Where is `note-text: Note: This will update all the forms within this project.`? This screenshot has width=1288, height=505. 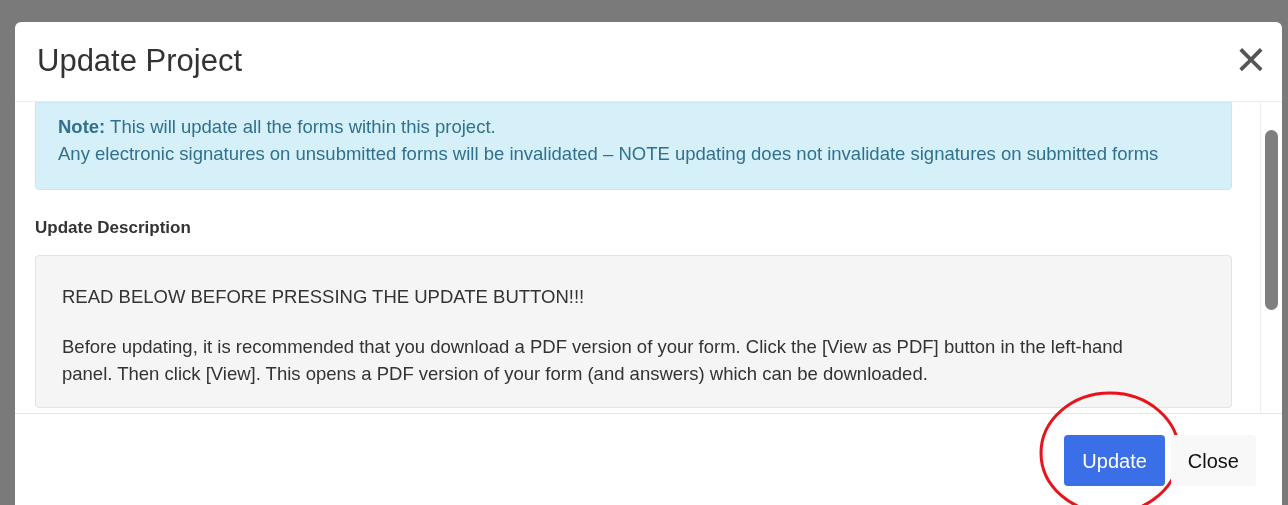
note-text: Note: This will update all the forms within this project. is located at coordinates (277, 127).